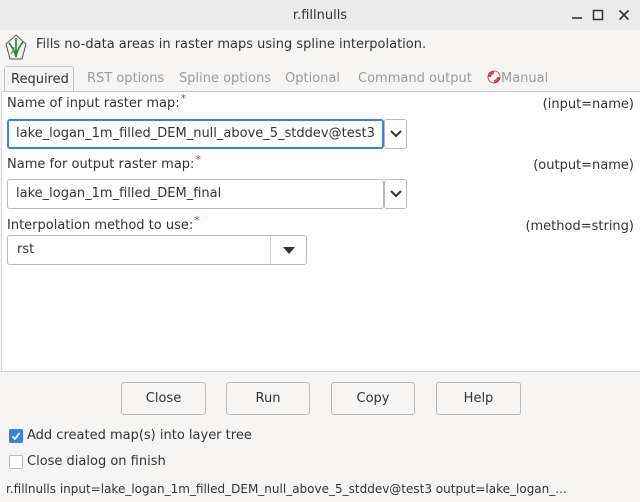  I want to click on method-hint: (method=string), so click(579, 226).